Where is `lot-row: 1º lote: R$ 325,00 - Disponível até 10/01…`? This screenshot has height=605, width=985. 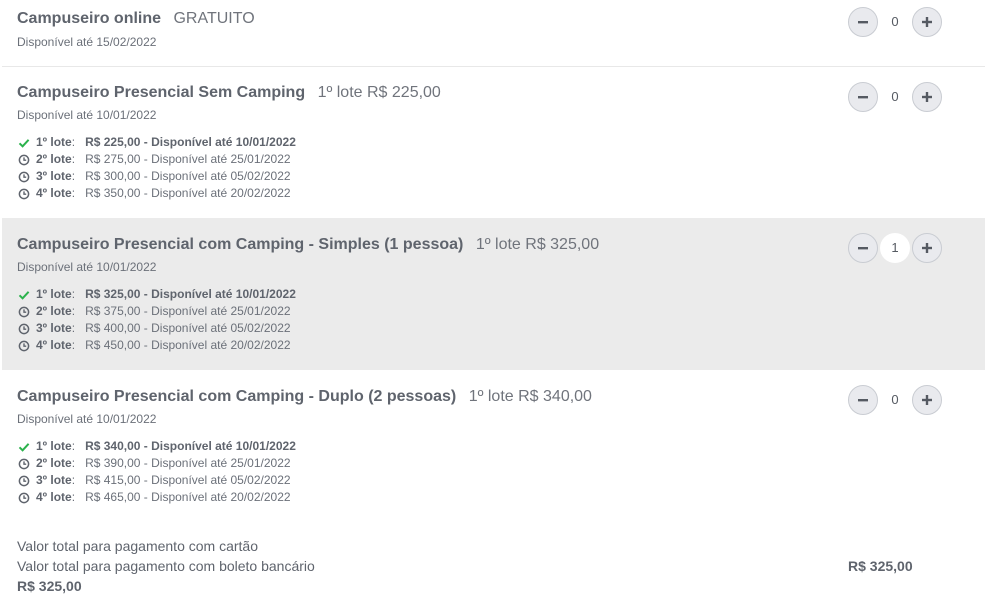
lot-row: 1º lote: R$ 325,00 - Disponível até 10/01… is located at coordinates (157, 294).